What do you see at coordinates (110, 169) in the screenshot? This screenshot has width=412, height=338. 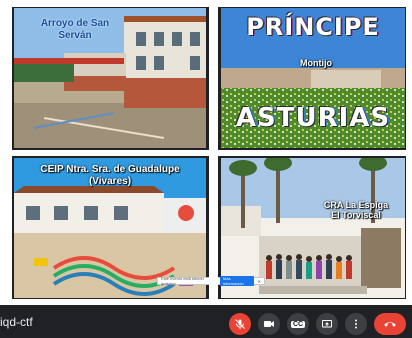 I see `tile-label-line1: CEIP Ntra. Sra. de Guadalupe` at bounding box center [110, 169].